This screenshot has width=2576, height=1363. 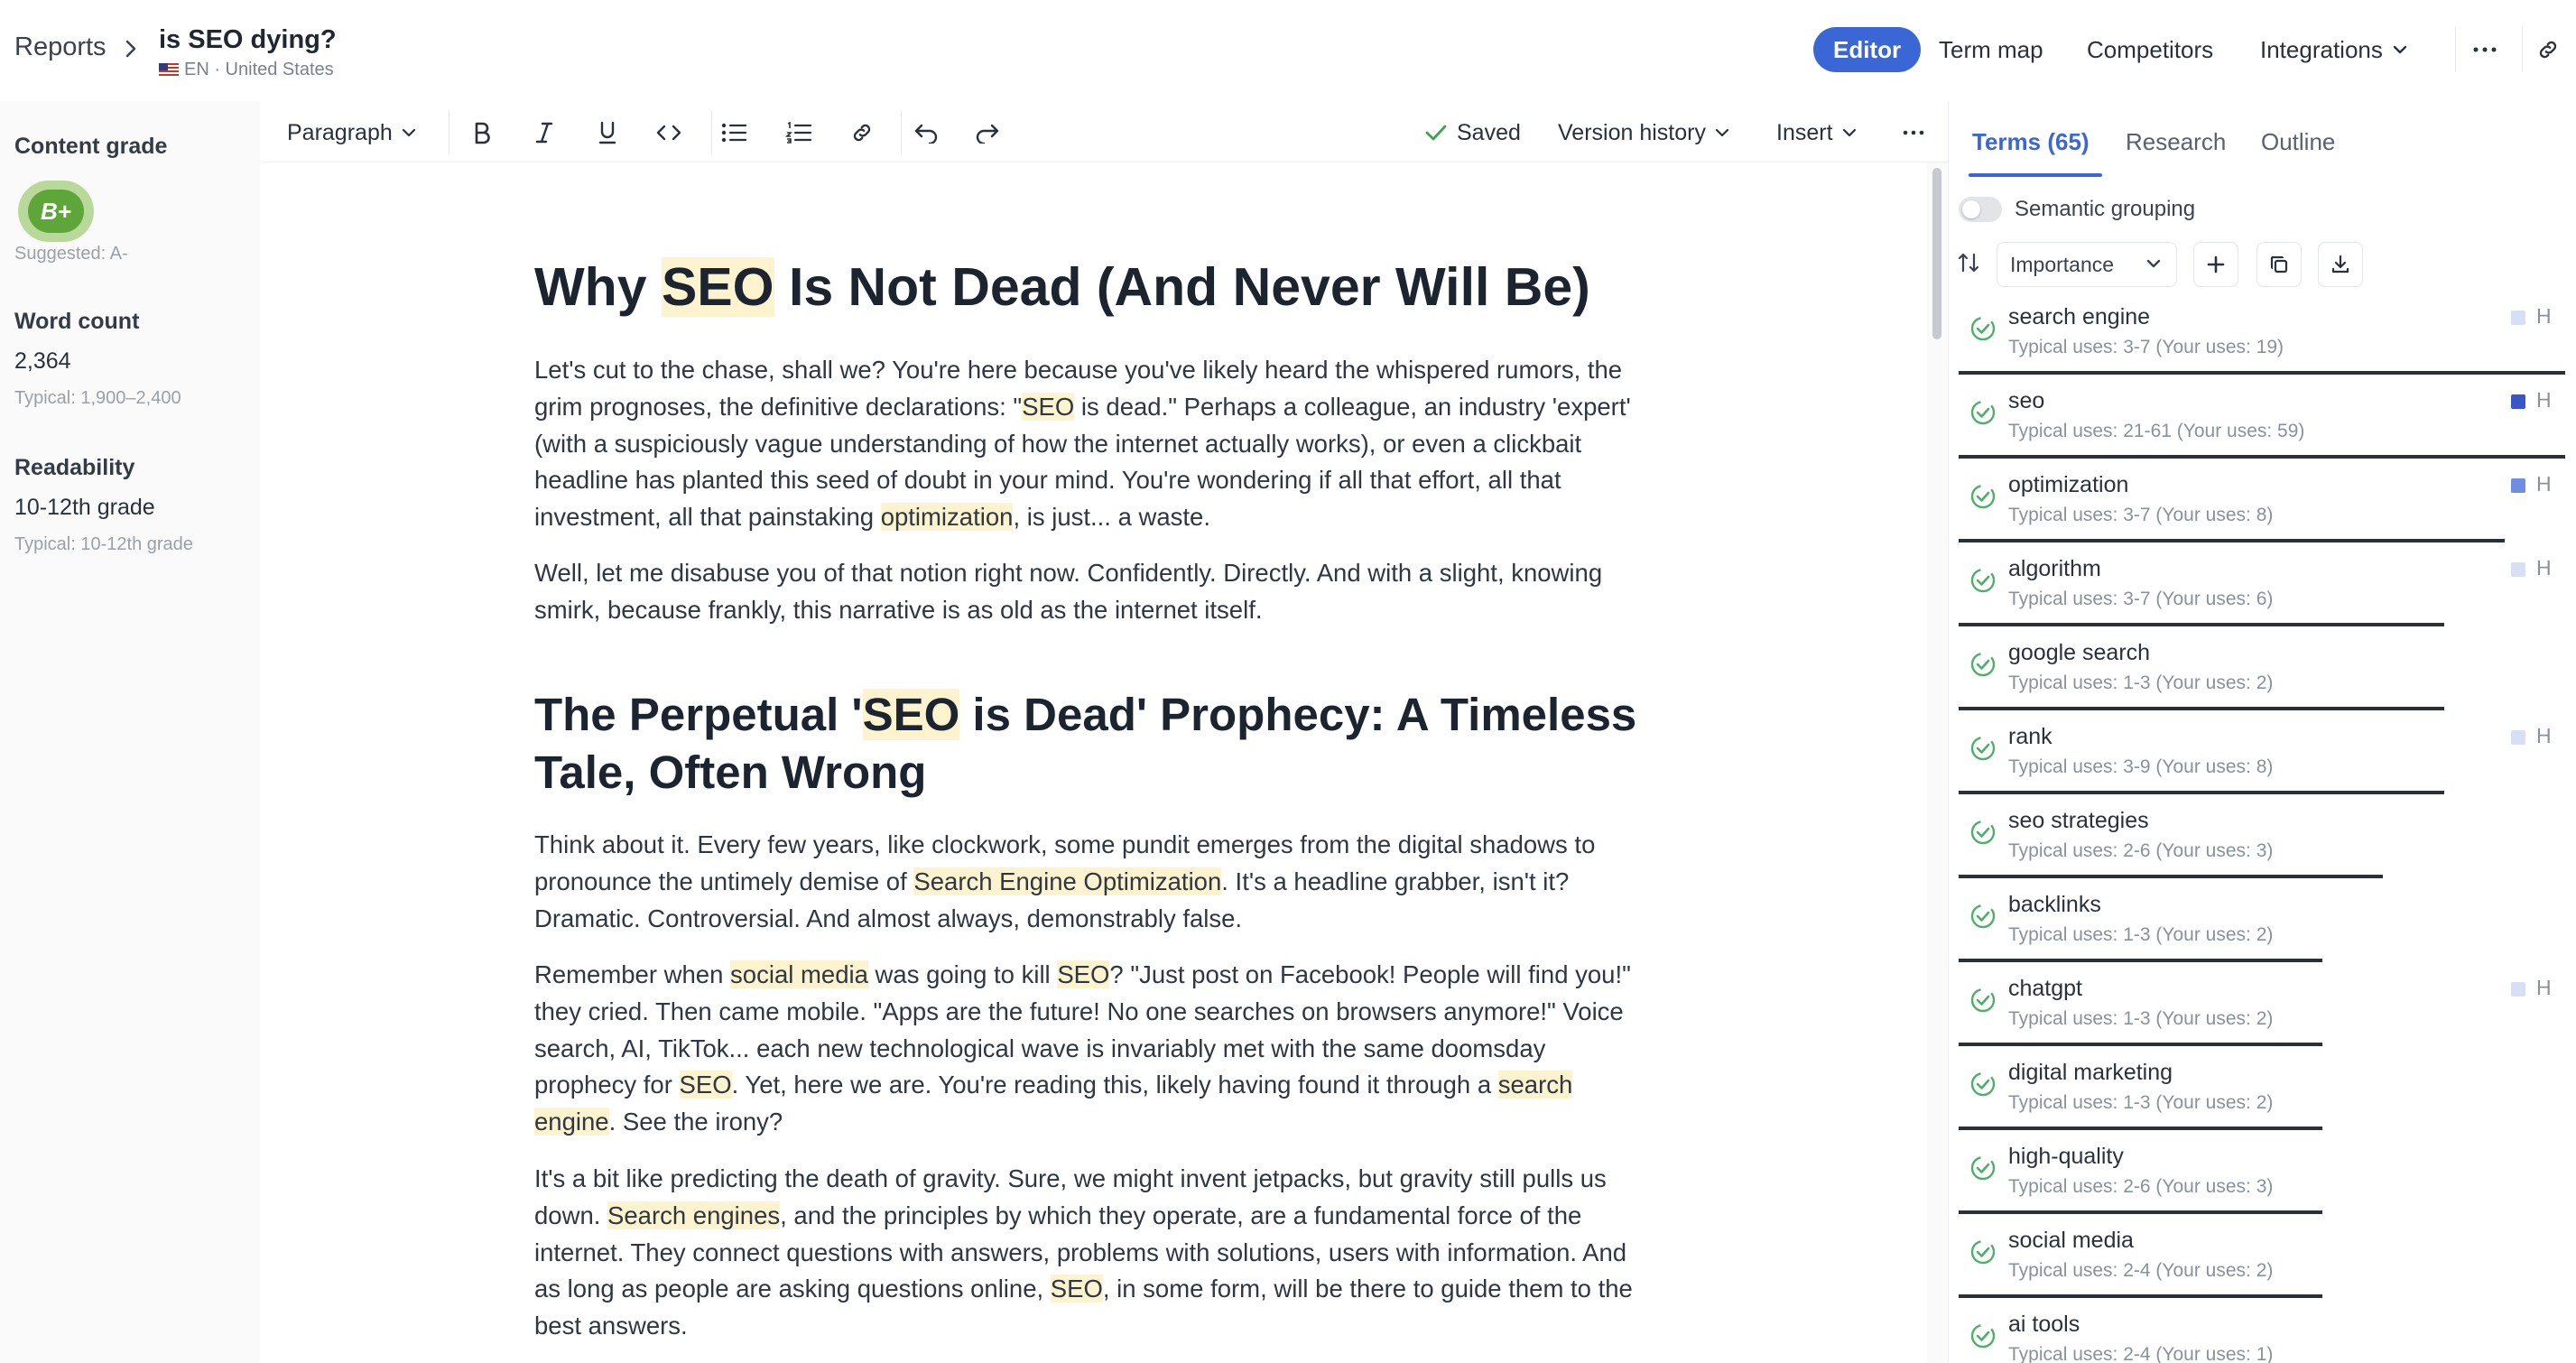 What do you see at coordinates (85, 507) in the screenshot?
I see `readability-value: 10-12th grade` at bounding box center [85, 507].